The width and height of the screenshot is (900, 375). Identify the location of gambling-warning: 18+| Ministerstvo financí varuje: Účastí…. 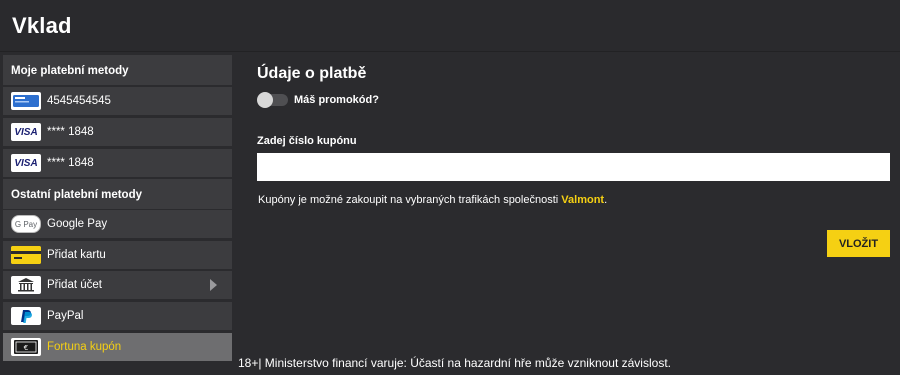
(454, 363).